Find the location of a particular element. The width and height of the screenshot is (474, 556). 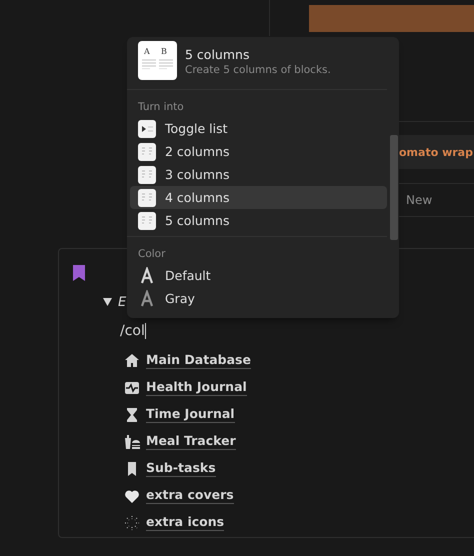

toggle-triangle-icon is located at coordinates (107, 302).